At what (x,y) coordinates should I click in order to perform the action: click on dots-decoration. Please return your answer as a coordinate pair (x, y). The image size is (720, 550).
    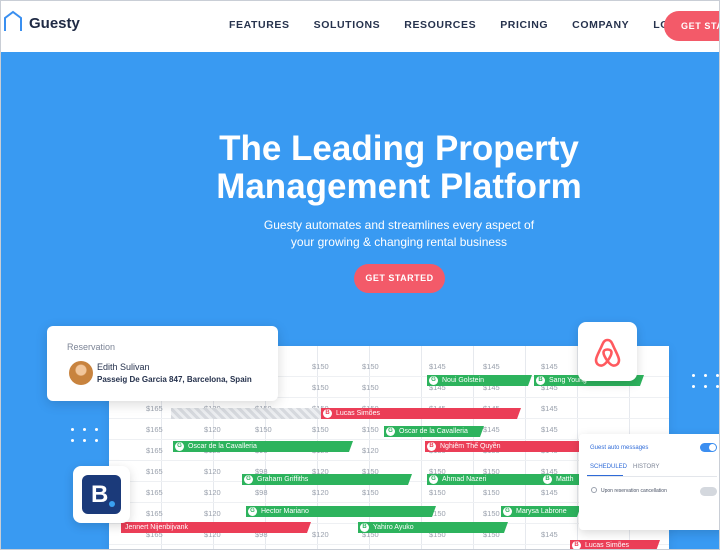
    Looking at the image, I should click on (84, 435).